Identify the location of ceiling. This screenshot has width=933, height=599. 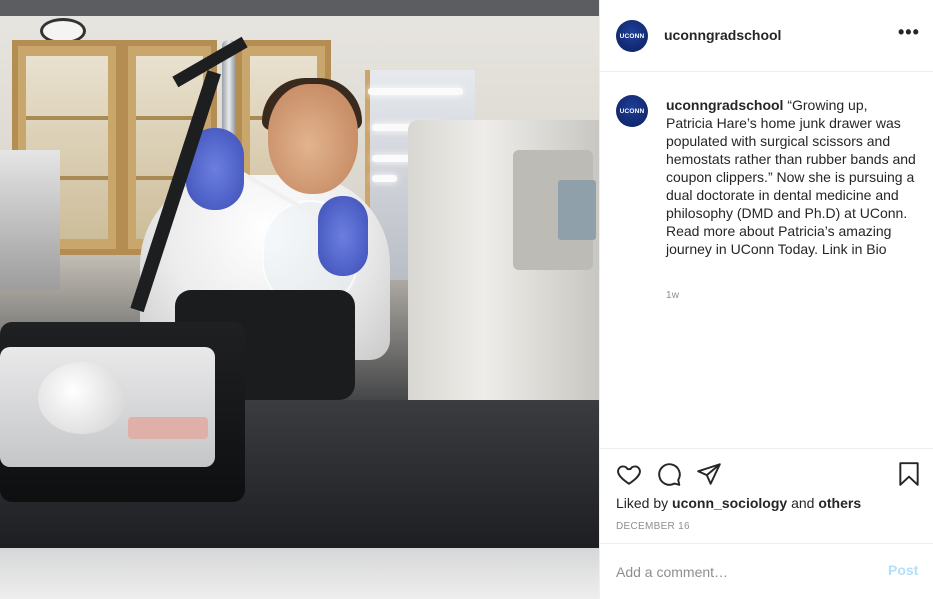
(299, 8).